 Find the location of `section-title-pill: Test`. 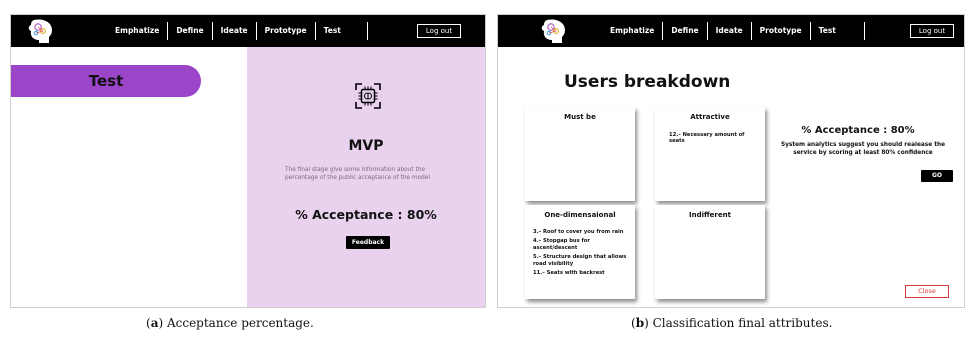

section-title-pill: Test is located at coordinates (106, 81).